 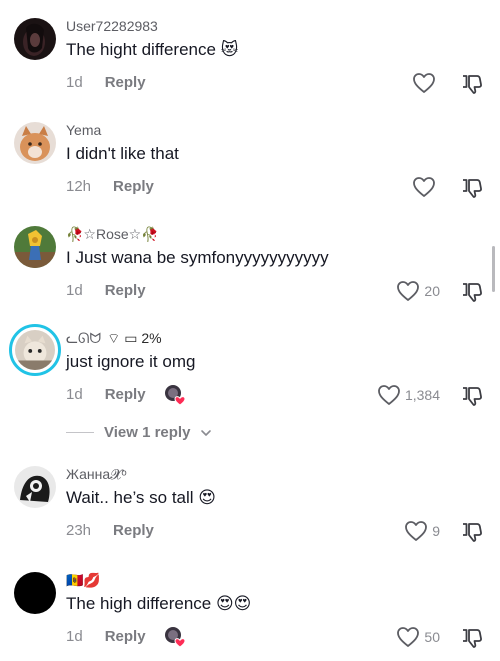 What do you see at coordinates (122, 153) in the screenshot?
I see `comment-text: I didn't like that` at bounding box center [122, 153].